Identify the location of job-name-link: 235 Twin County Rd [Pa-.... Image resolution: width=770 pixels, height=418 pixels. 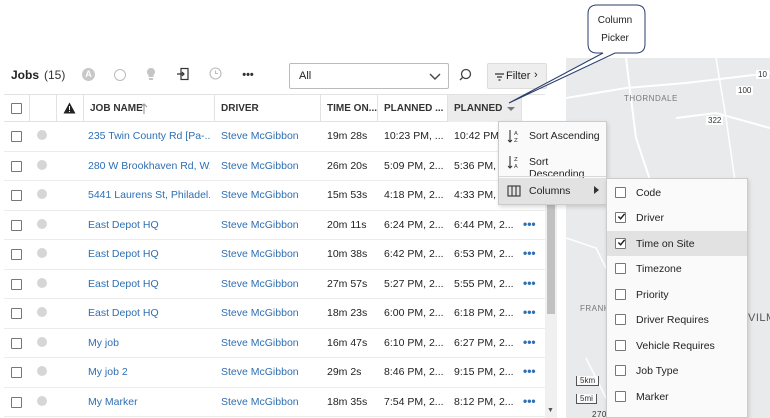
(149, 136).